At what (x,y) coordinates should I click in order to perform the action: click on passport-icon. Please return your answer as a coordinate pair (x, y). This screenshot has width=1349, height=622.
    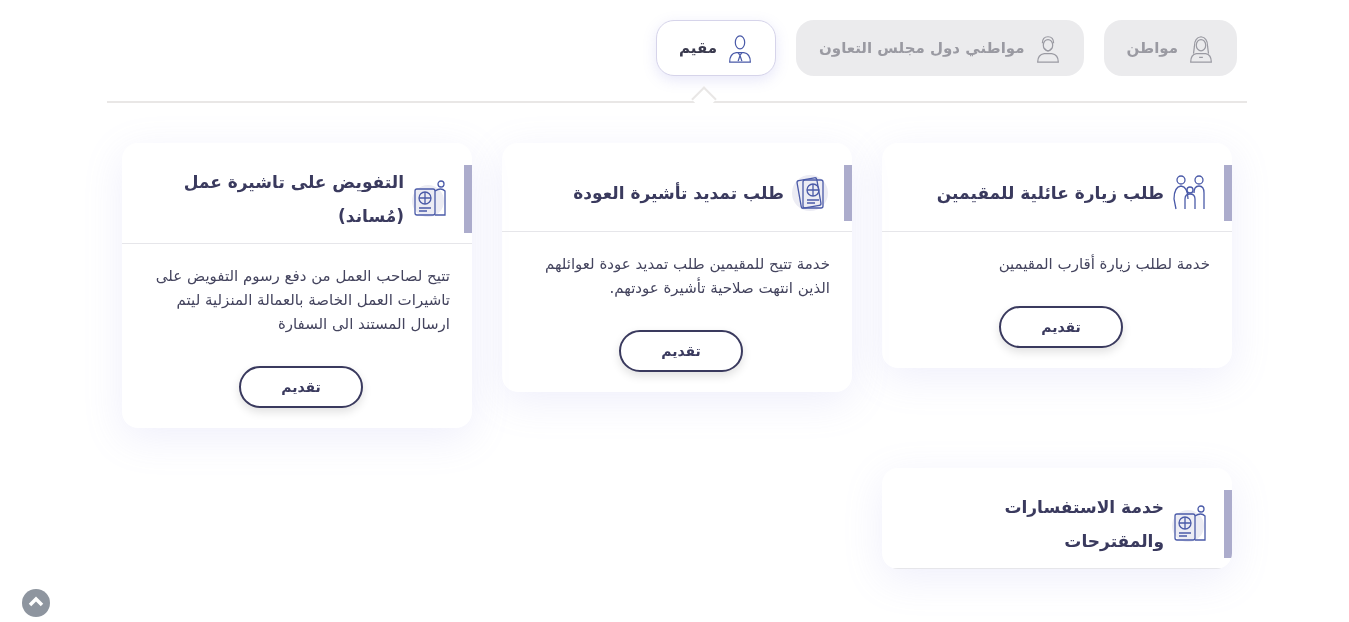
    Looking at the image, I should click on (810, 193).